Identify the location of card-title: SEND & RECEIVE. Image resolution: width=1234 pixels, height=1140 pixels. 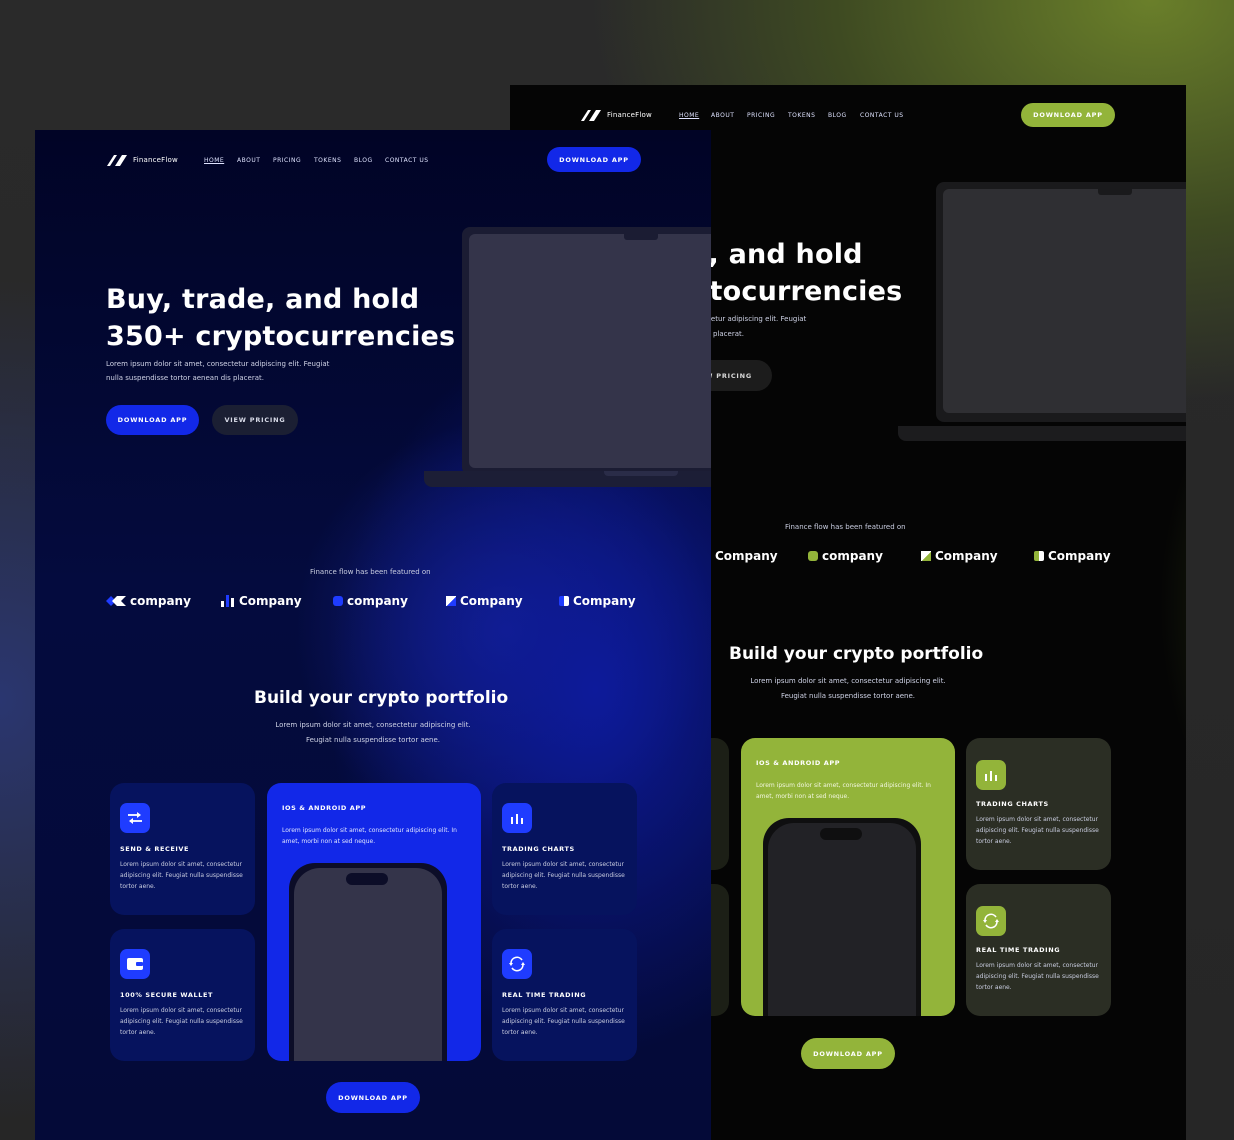
(155, 849).